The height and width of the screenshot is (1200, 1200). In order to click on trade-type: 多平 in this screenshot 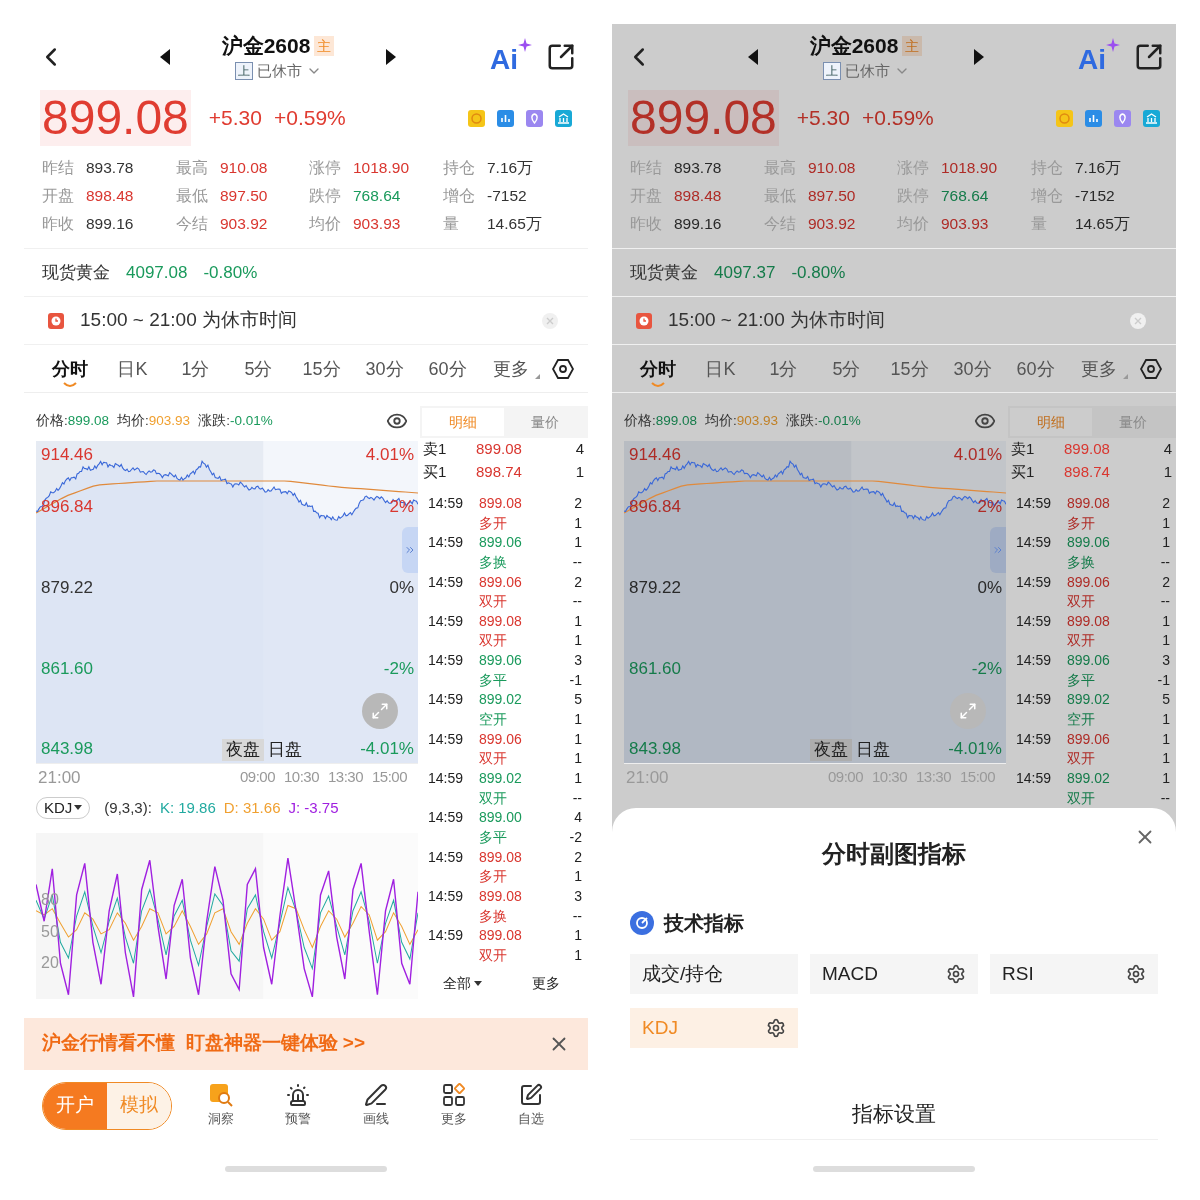, I will do `click(493, 680)`.